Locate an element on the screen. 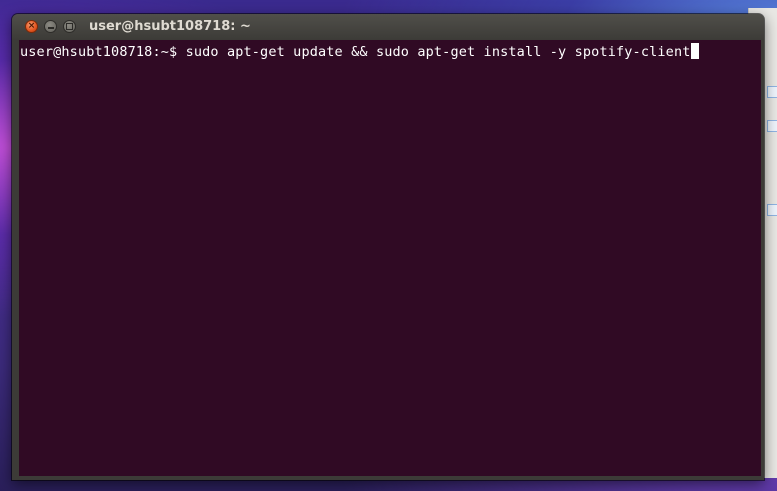 The image size is (777, 491). maximize-icon is located at coordinates (69, 26).